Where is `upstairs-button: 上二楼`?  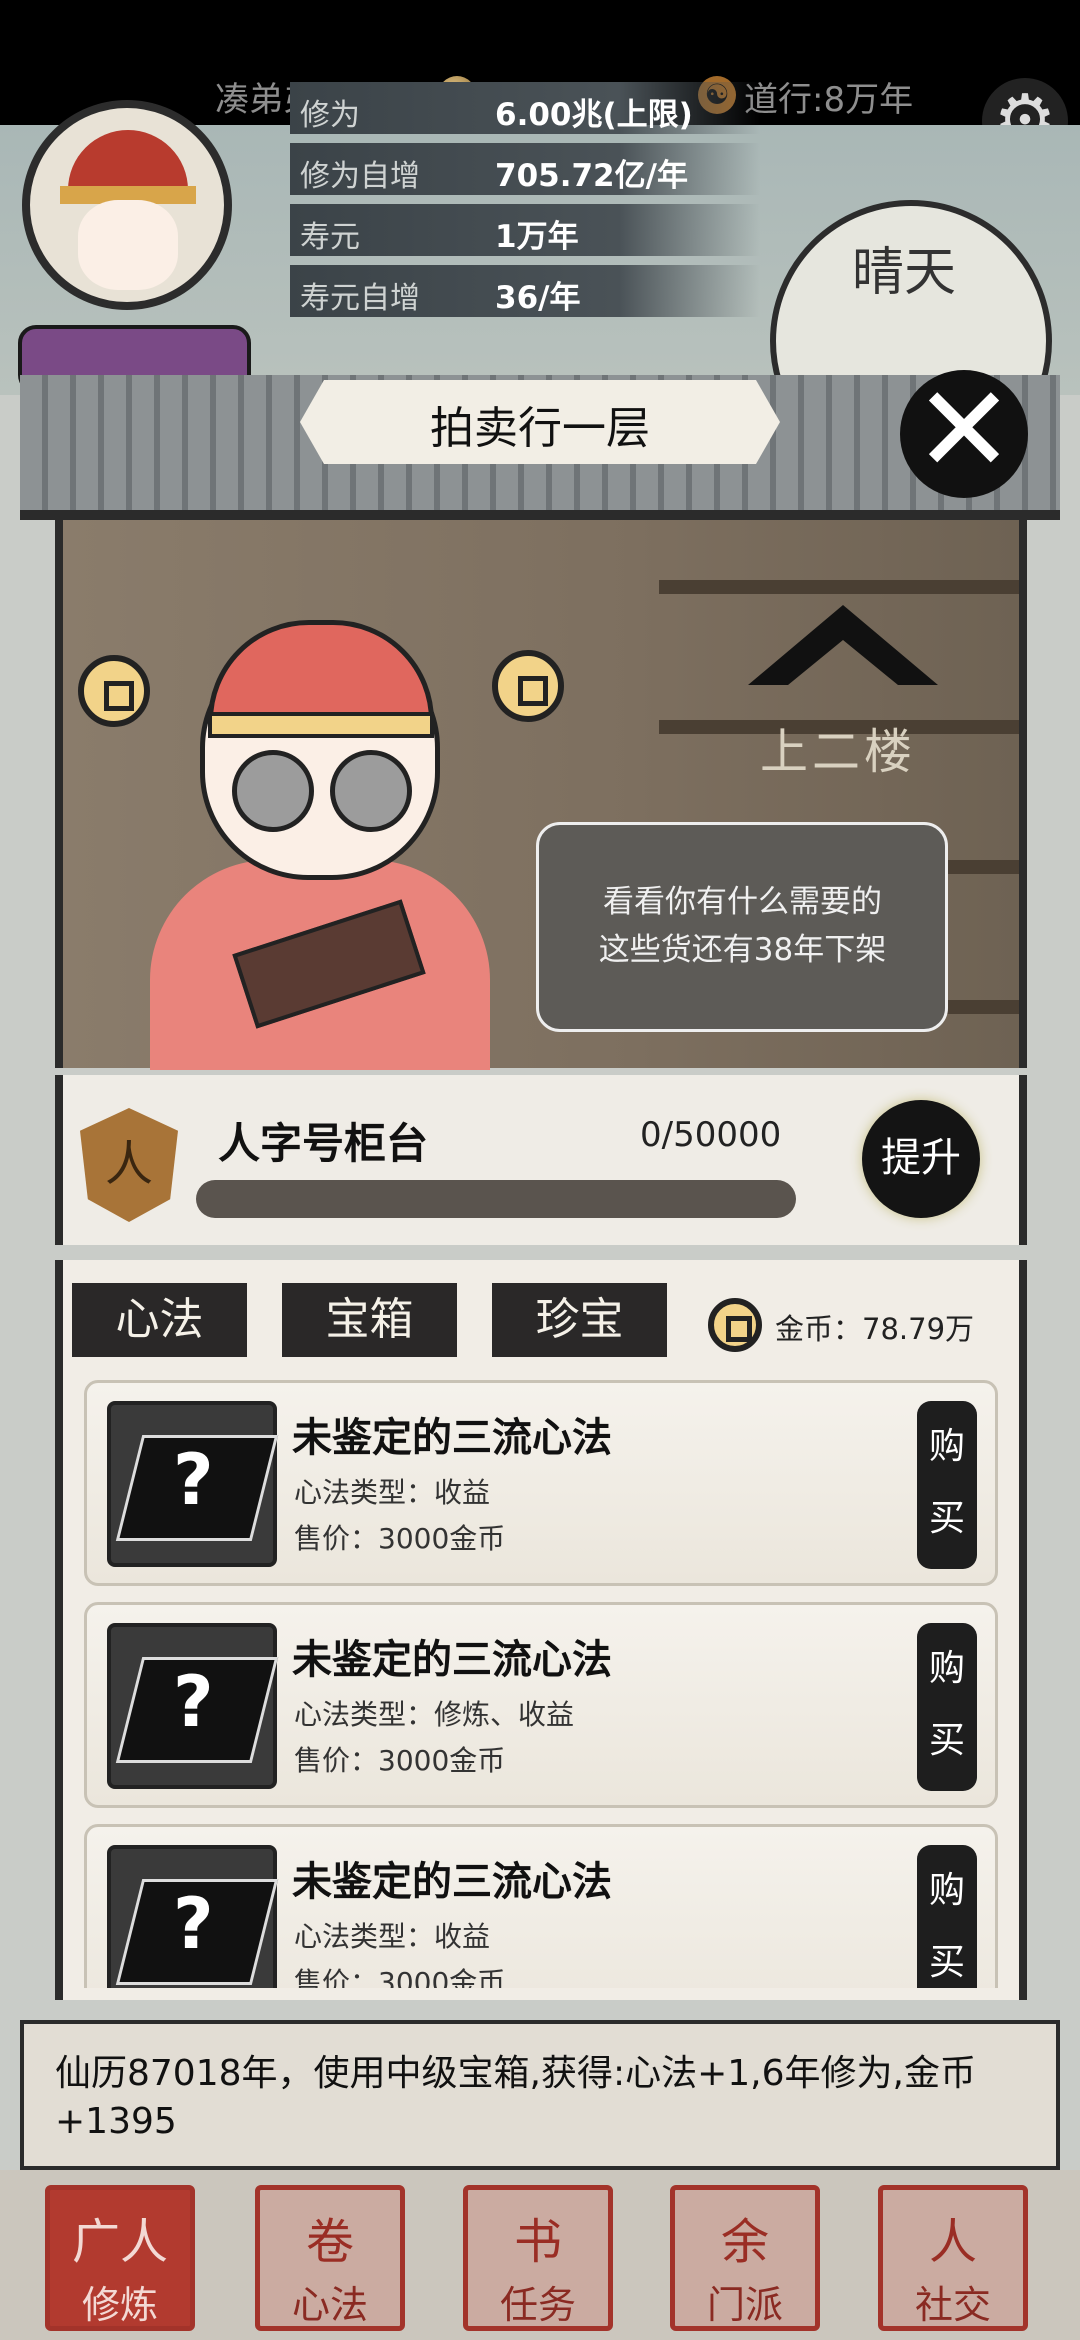 upstairs-button: 上二楼 is located at coordinates (838, 747).